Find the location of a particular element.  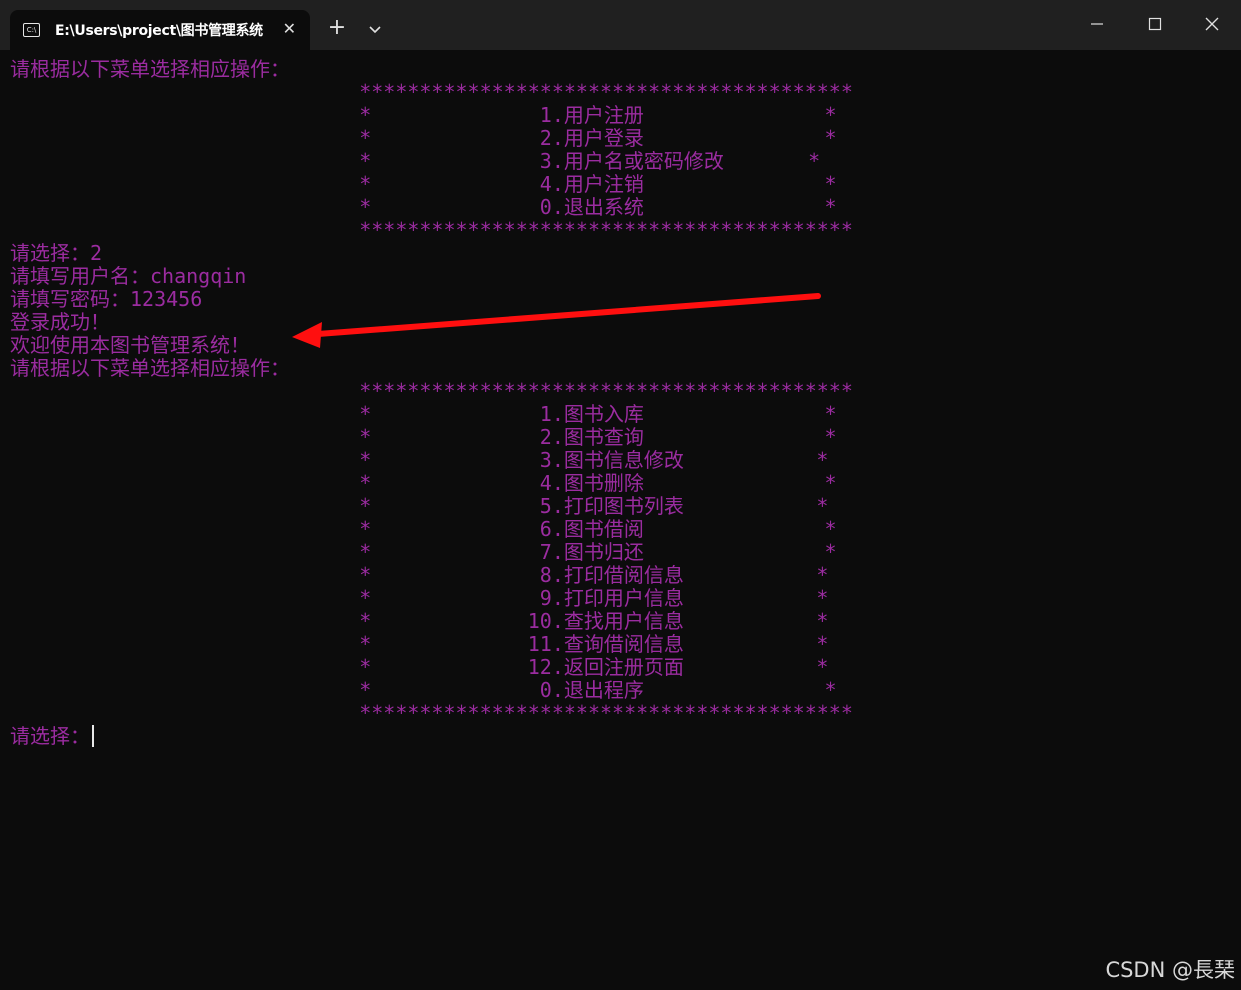

minimize-icon is located at coordinates (1097, 24).